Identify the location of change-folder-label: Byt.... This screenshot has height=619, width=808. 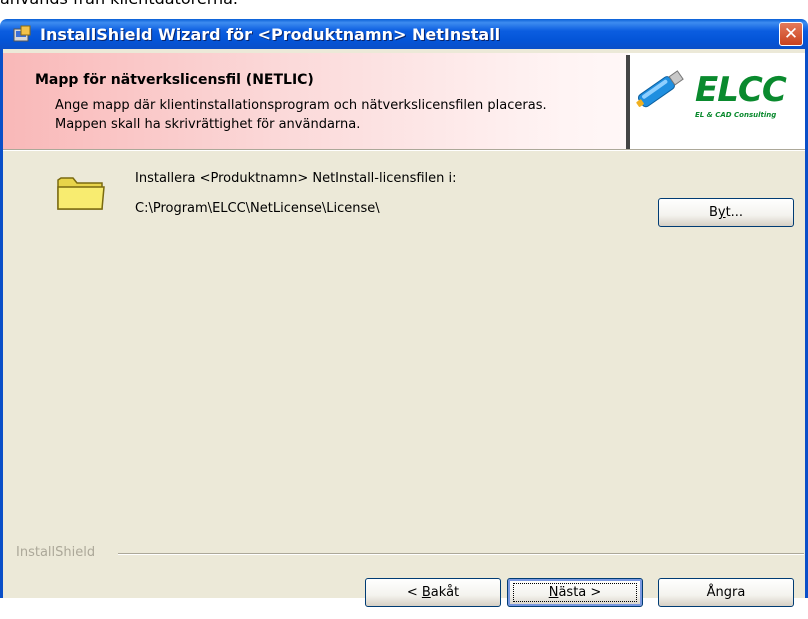
(726, 212).